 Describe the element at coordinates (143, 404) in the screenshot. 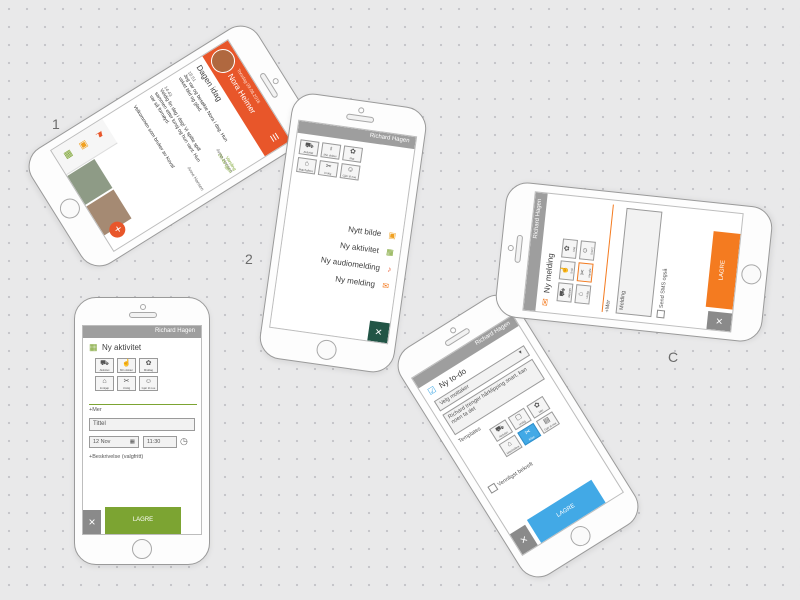

I see `green-divider` at that location.